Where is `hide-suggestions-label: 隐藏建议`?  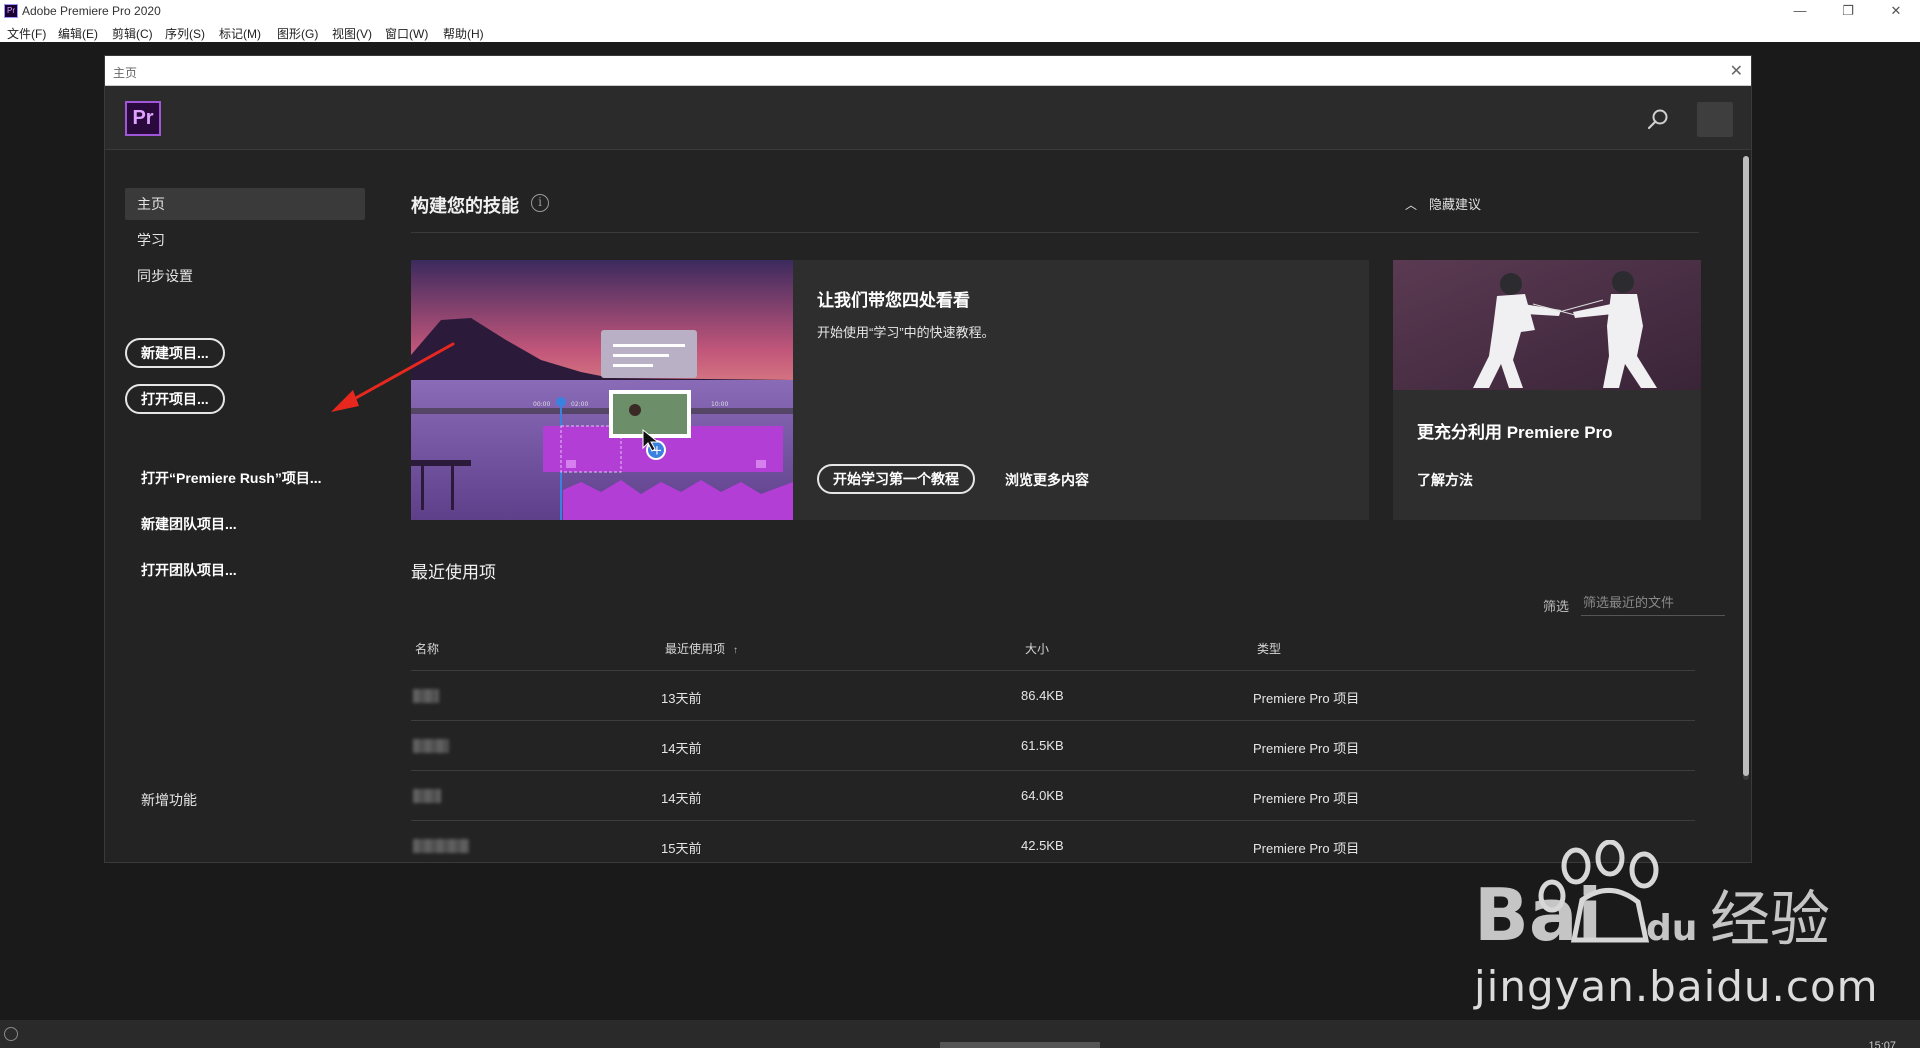
hide-suggestions-label: 隐藏建议 is located at coordinates (1455, 204).